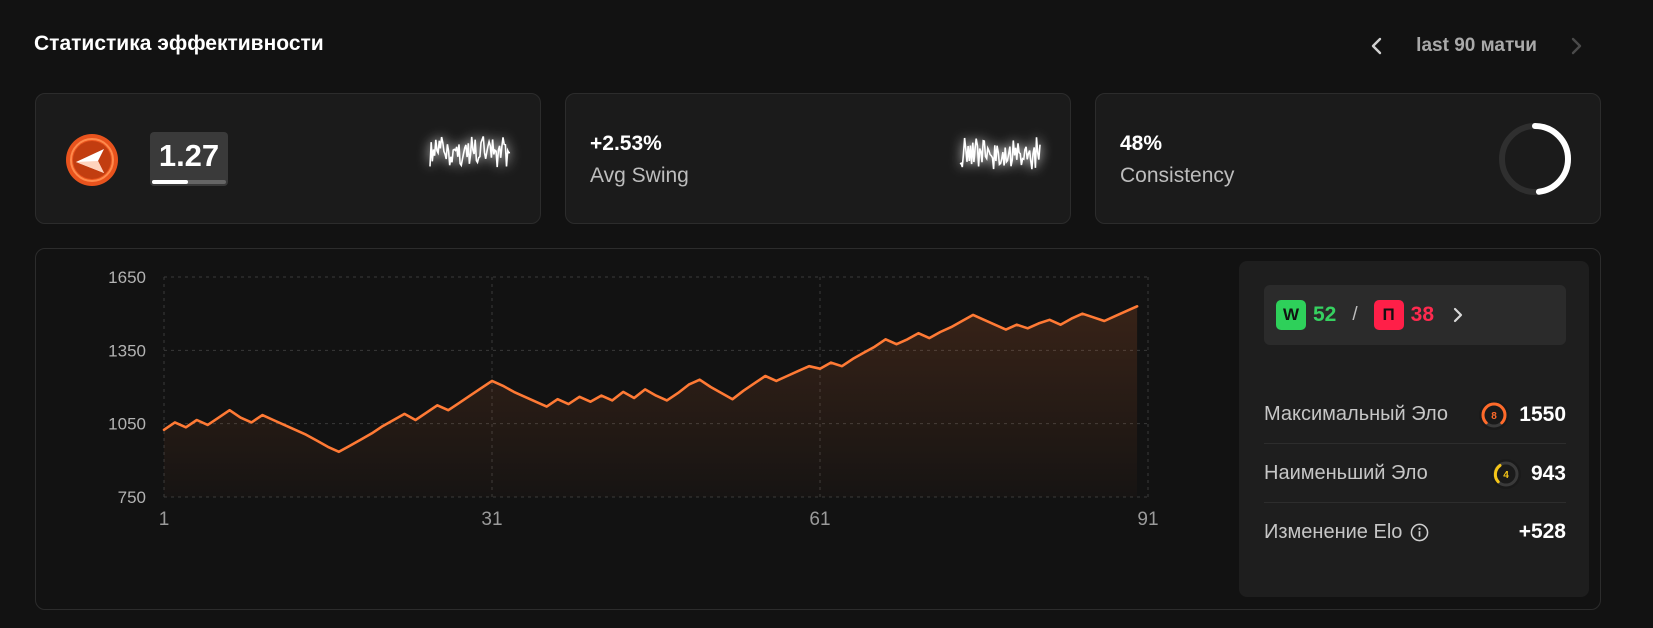 Image resolution: width=1653 pixels, height=628 pixels. What do you see at coordinates (1356, 414) in the screenshot?
I see `max-elo-label: Максимальный Эло` at bounding box center [1356, 414].